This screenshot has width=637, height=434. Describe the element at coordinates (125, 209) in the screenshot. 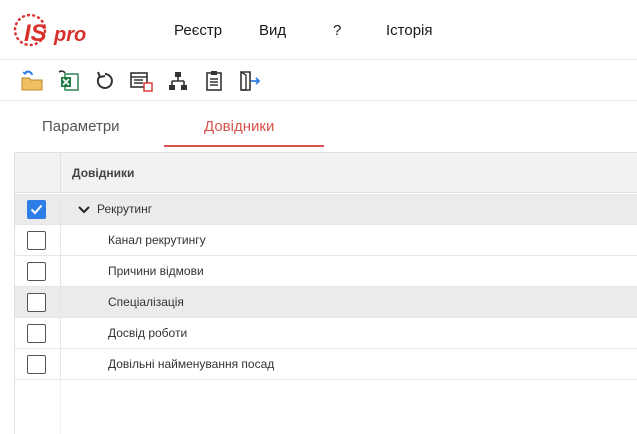

I see `row-label: Рекрутинг` at that location.